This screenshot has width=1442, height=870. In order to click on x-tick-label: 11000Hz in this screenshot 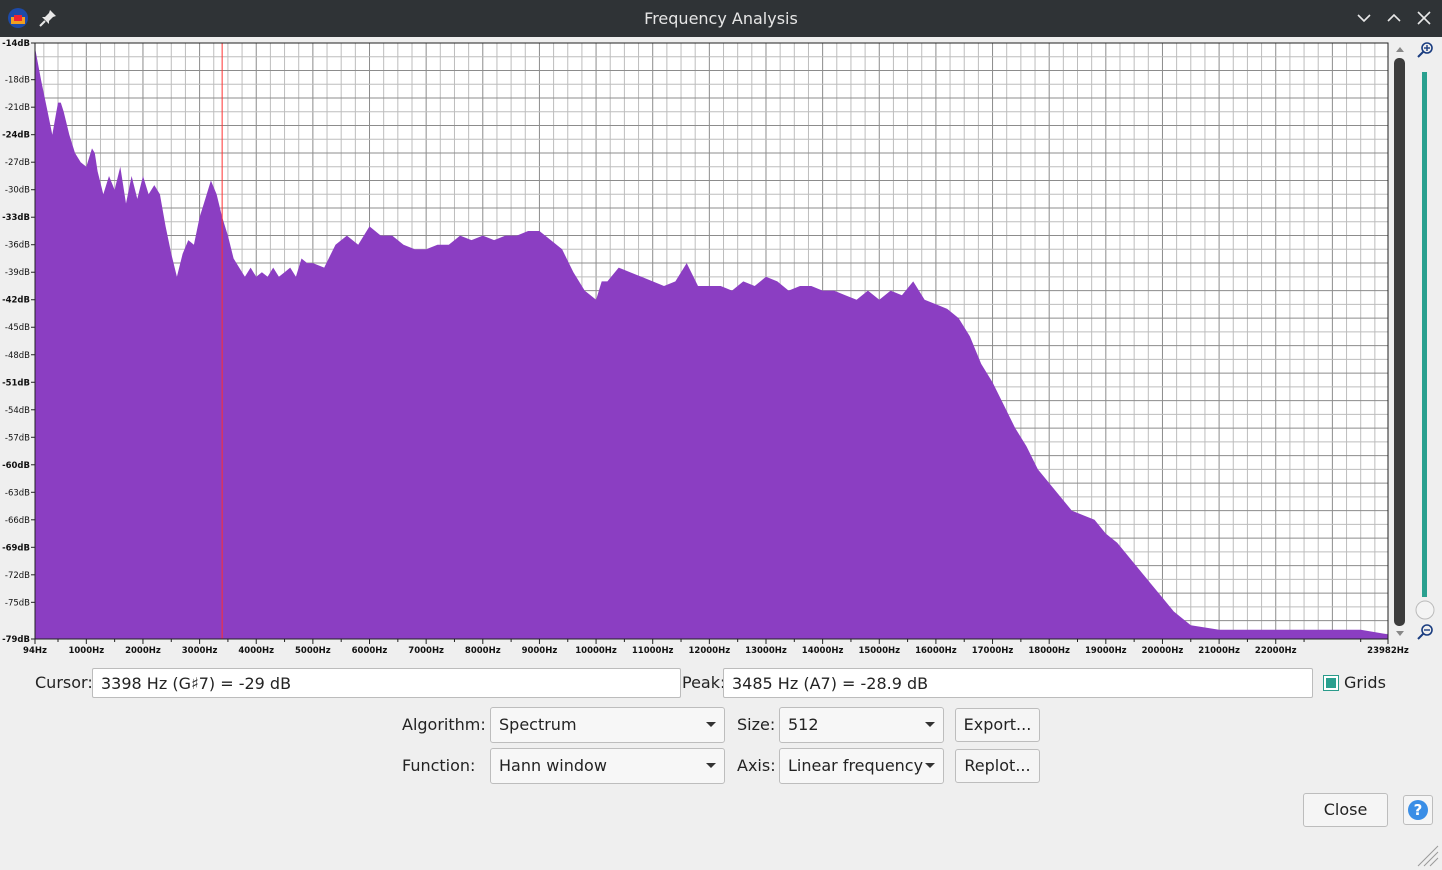, I will do `click(653, 651)`.